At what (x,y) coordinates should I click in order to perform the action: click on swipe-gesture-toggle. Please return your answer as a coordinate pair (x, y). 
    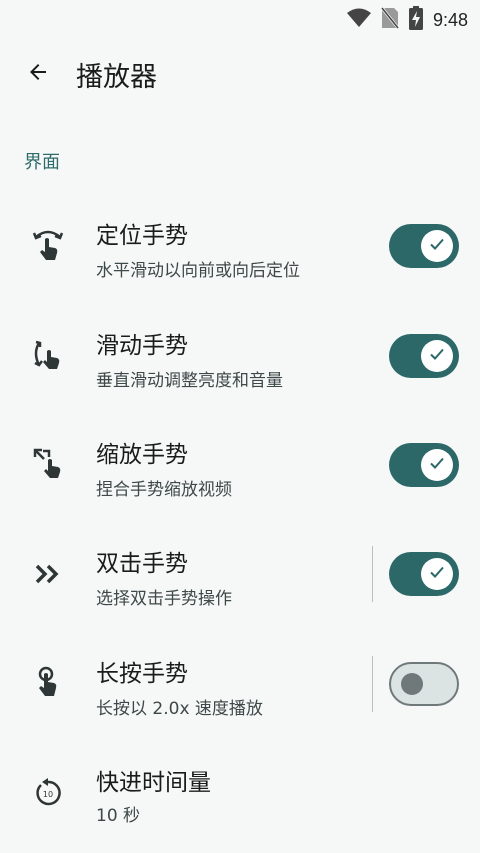
    Looking at the image, I should click on (424, 356).